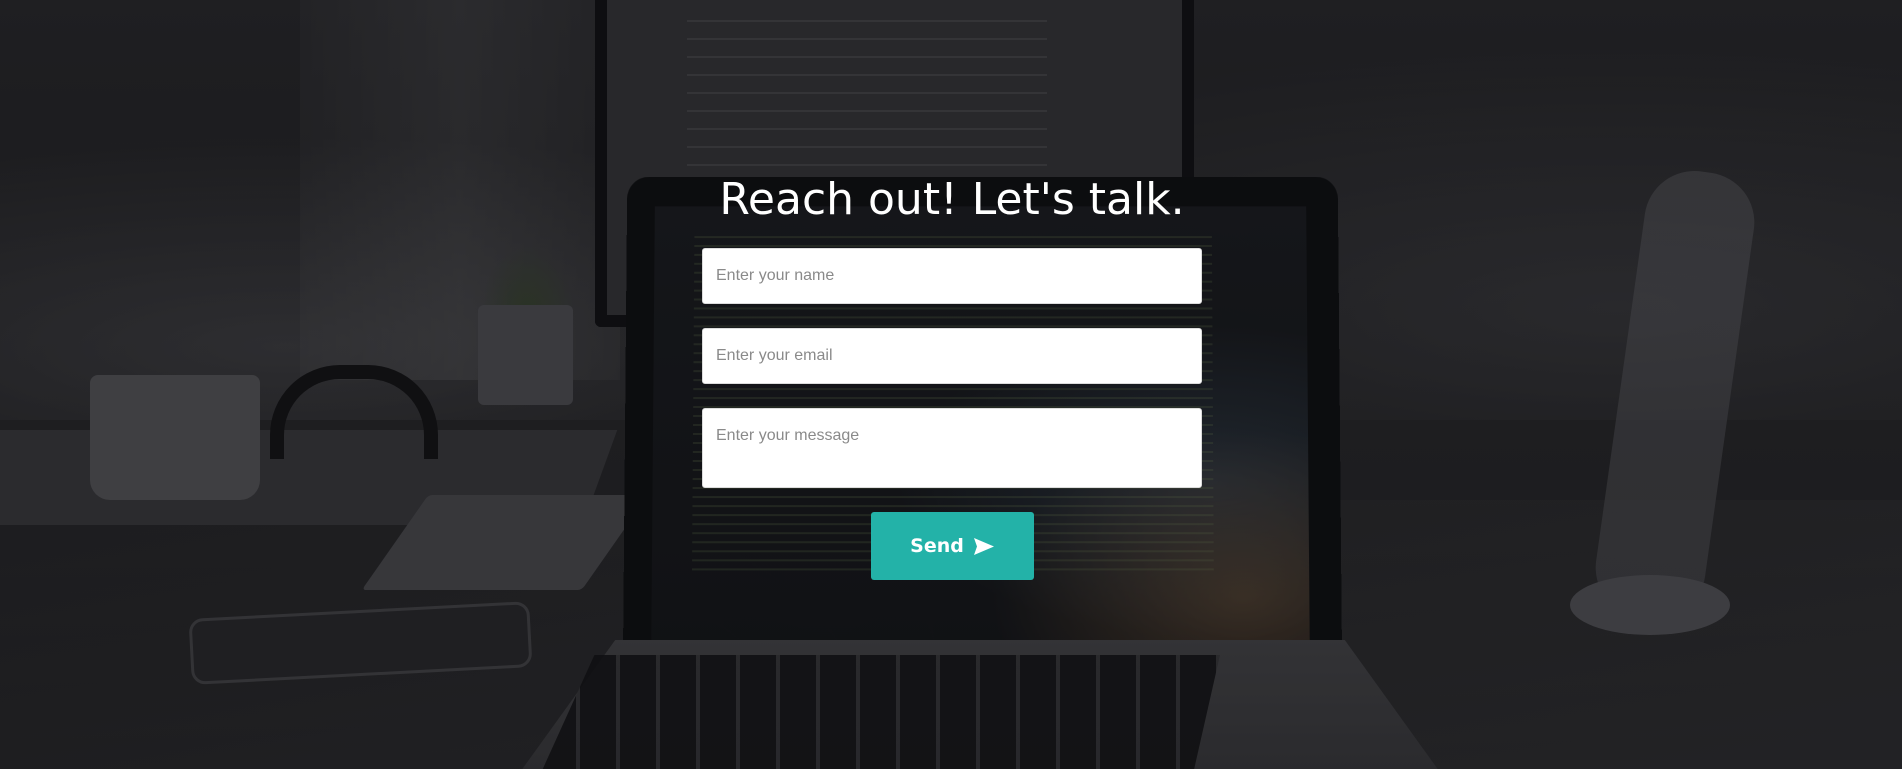 The width and height of the screenshot is (1902, 769). Describe the element at coordinates (952, 356) in the screenshot. I see `email-input` at that location.